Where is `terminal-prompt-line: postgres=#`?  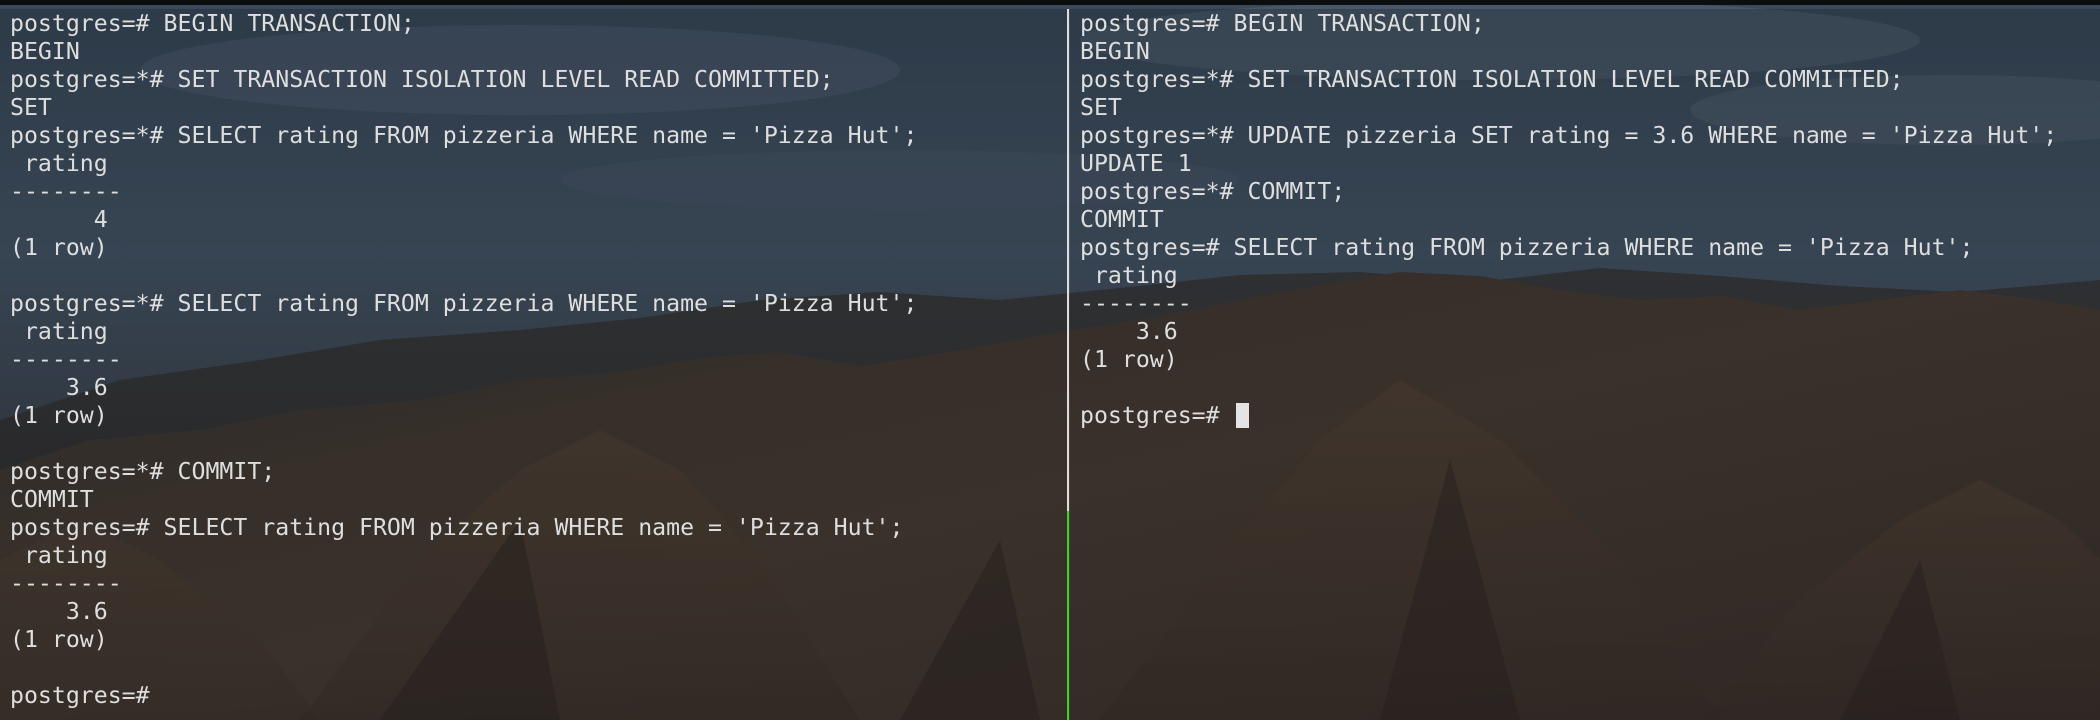
terminal-prompt-line: postgres=# is located at coordinates (1585, 416).